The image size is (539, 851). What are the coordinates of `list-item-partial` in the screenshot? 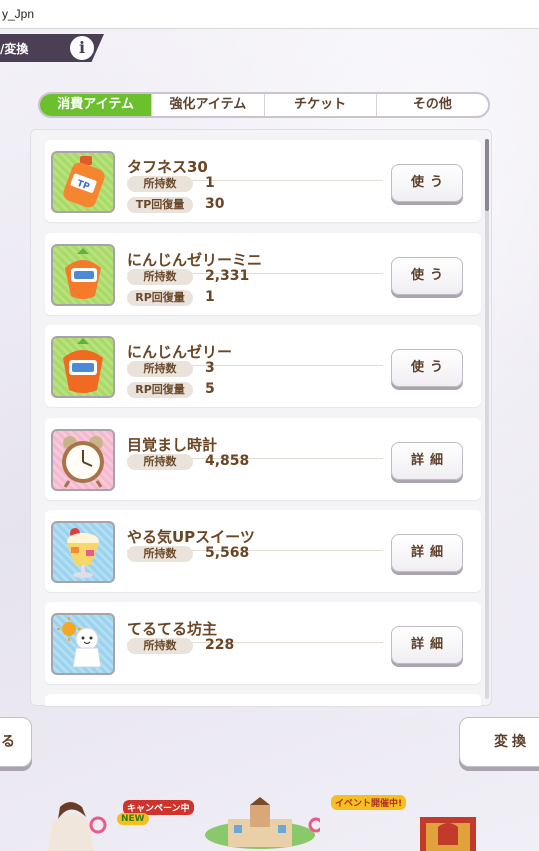 It's located at (263, 700).